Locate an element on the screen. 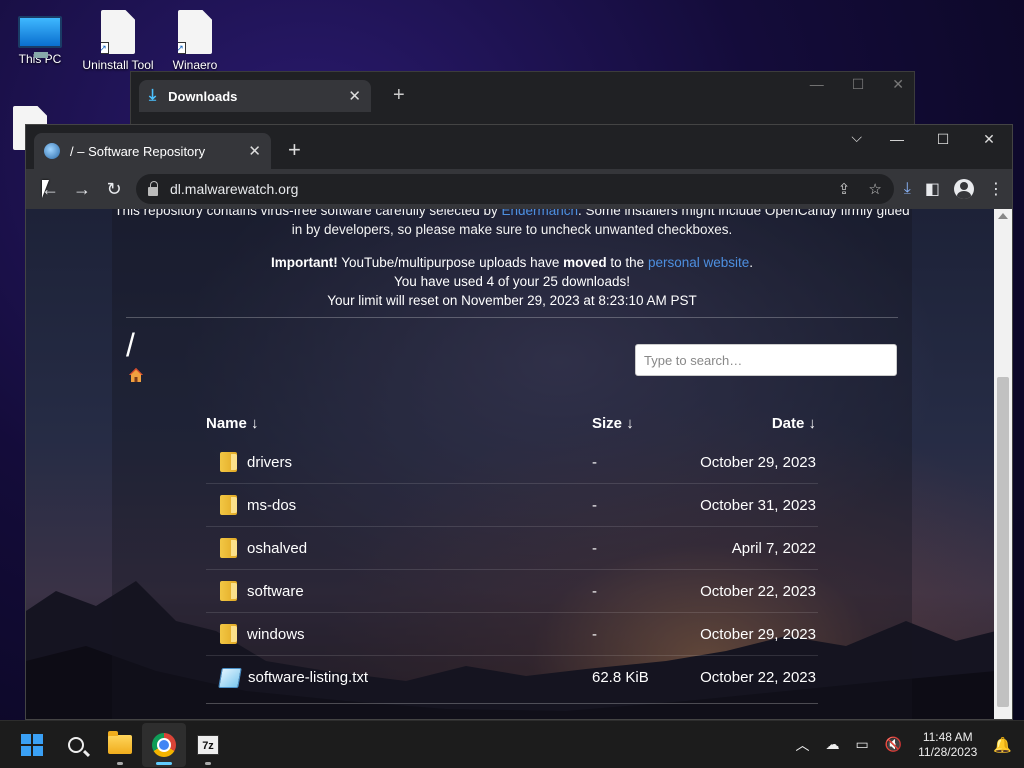 The image size is (1024, 768). taskbar-7zip: 7z is located at coordinates (208, 745).